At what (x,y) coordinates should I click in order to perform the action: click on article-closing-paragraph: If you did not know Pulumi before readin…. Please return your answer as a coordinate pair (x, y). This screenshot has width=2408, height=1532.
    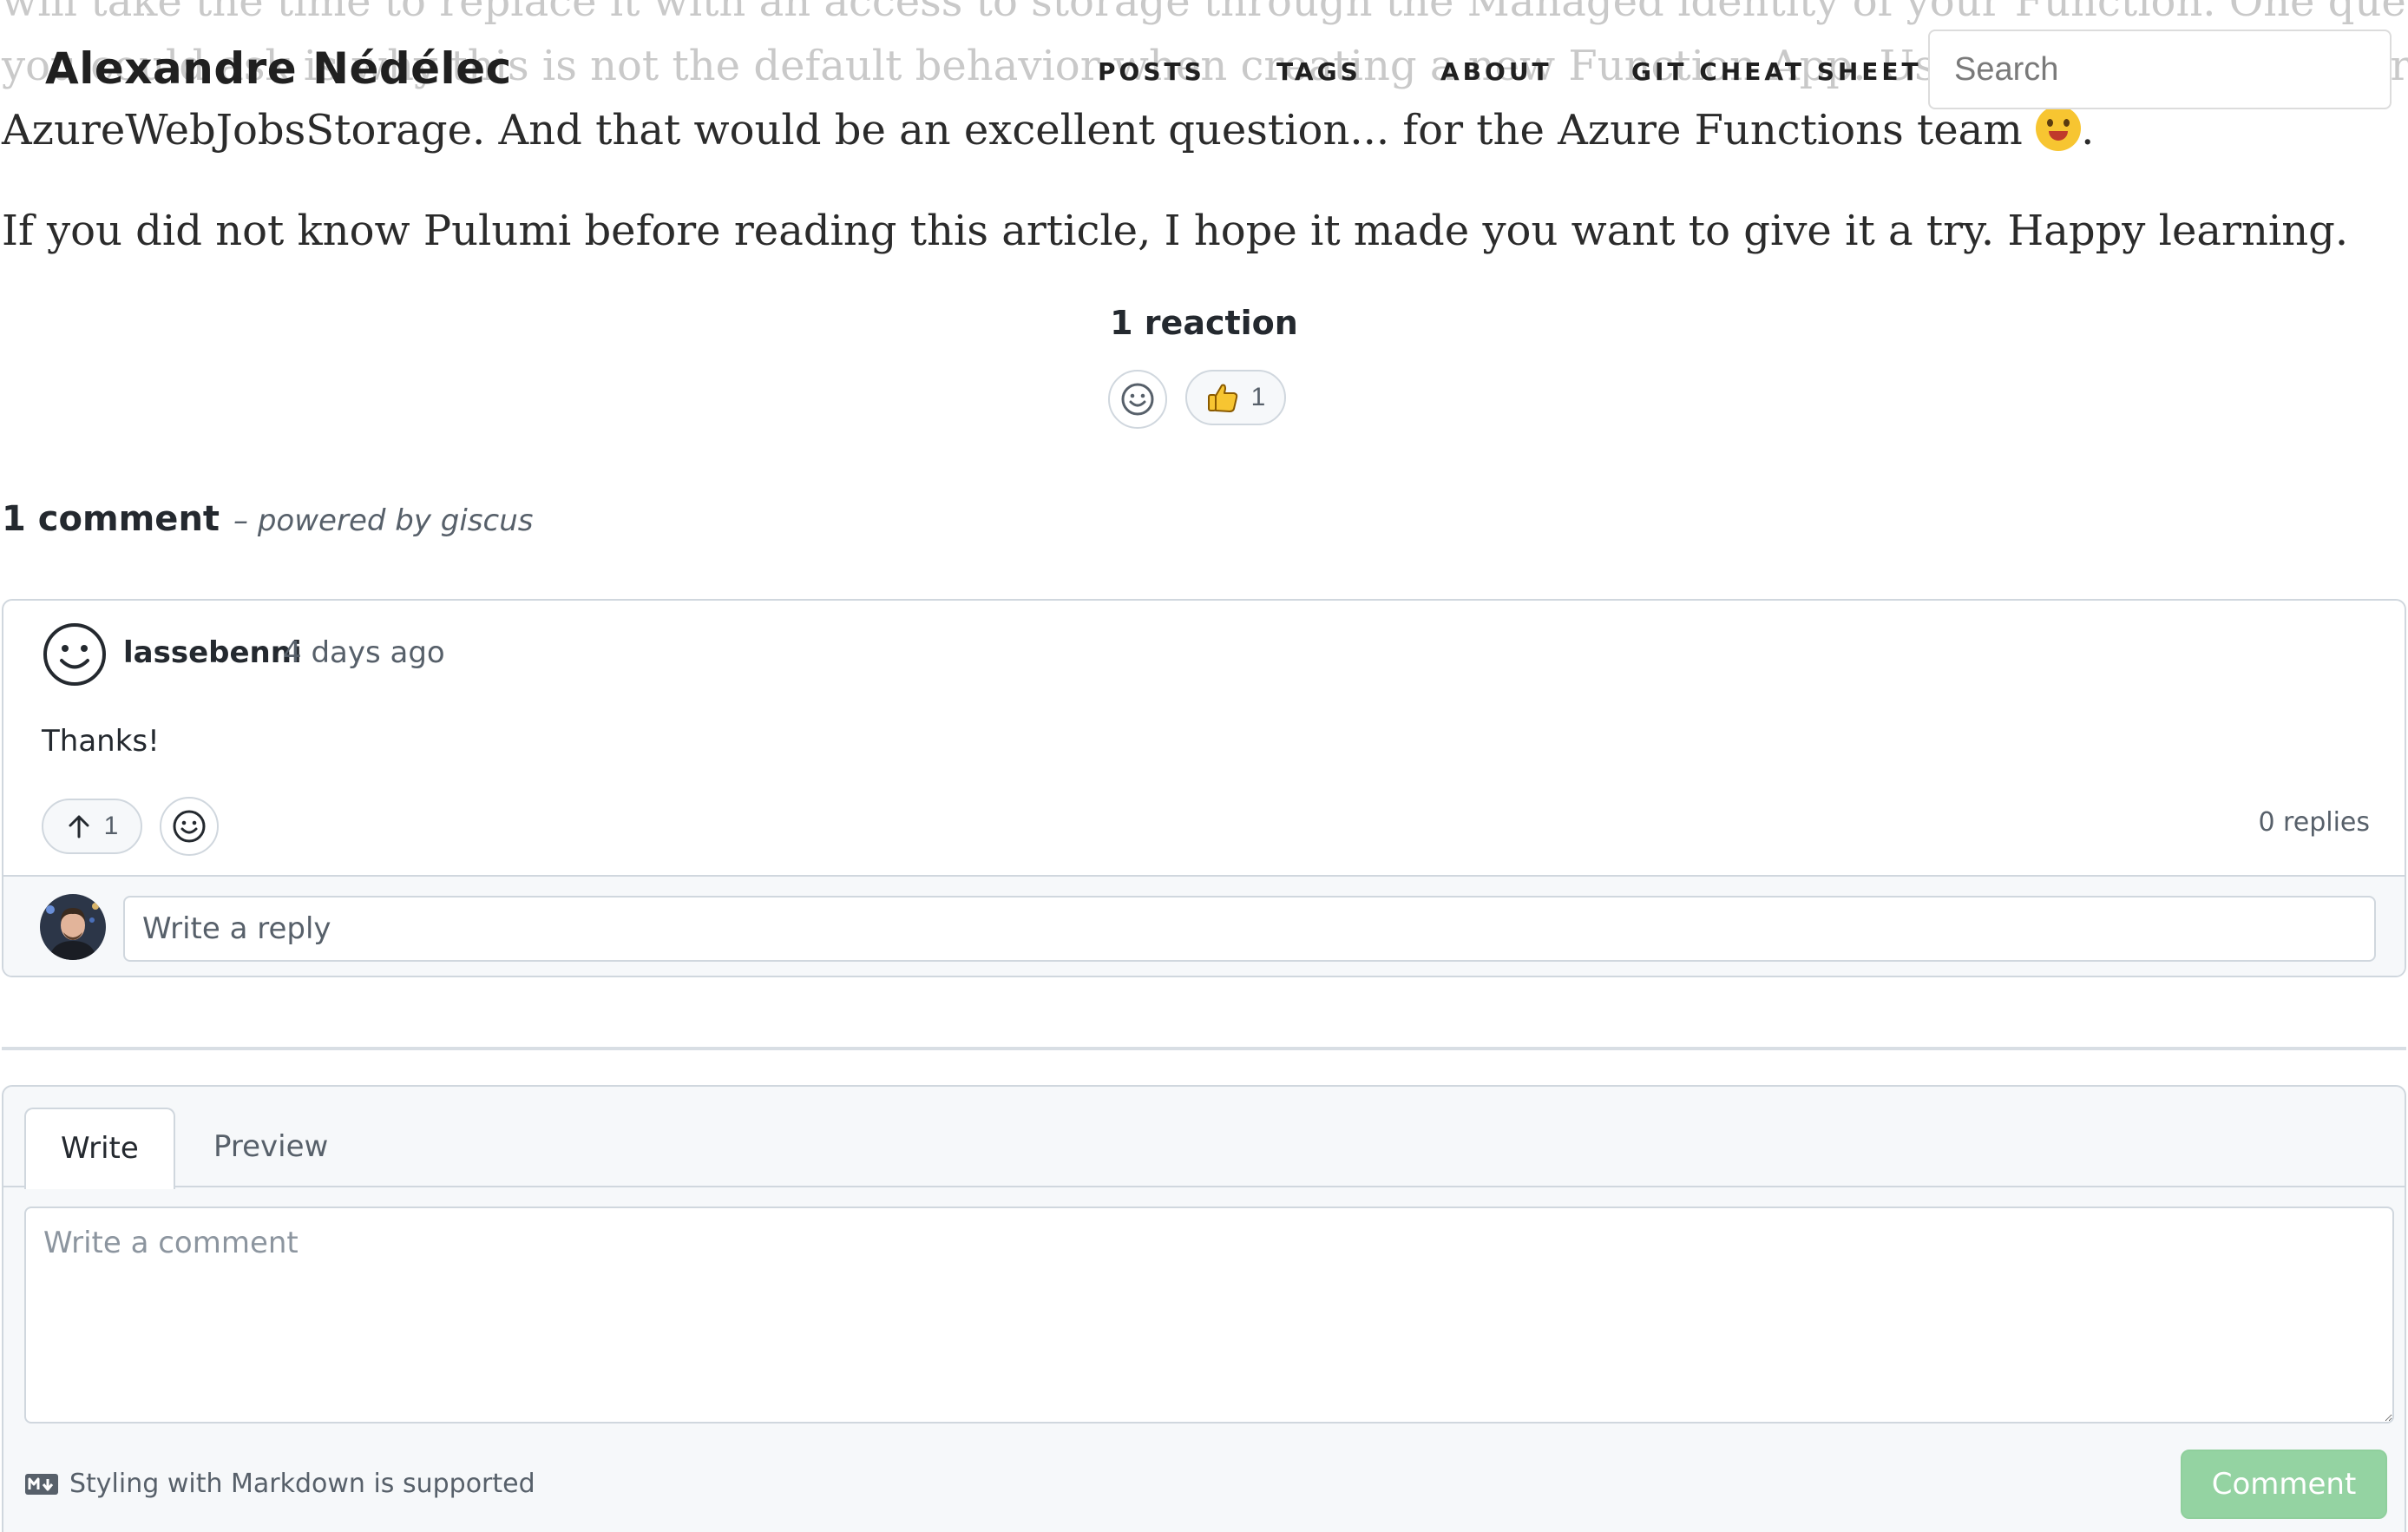
    Looking at the image, I should click on (1175, 231).